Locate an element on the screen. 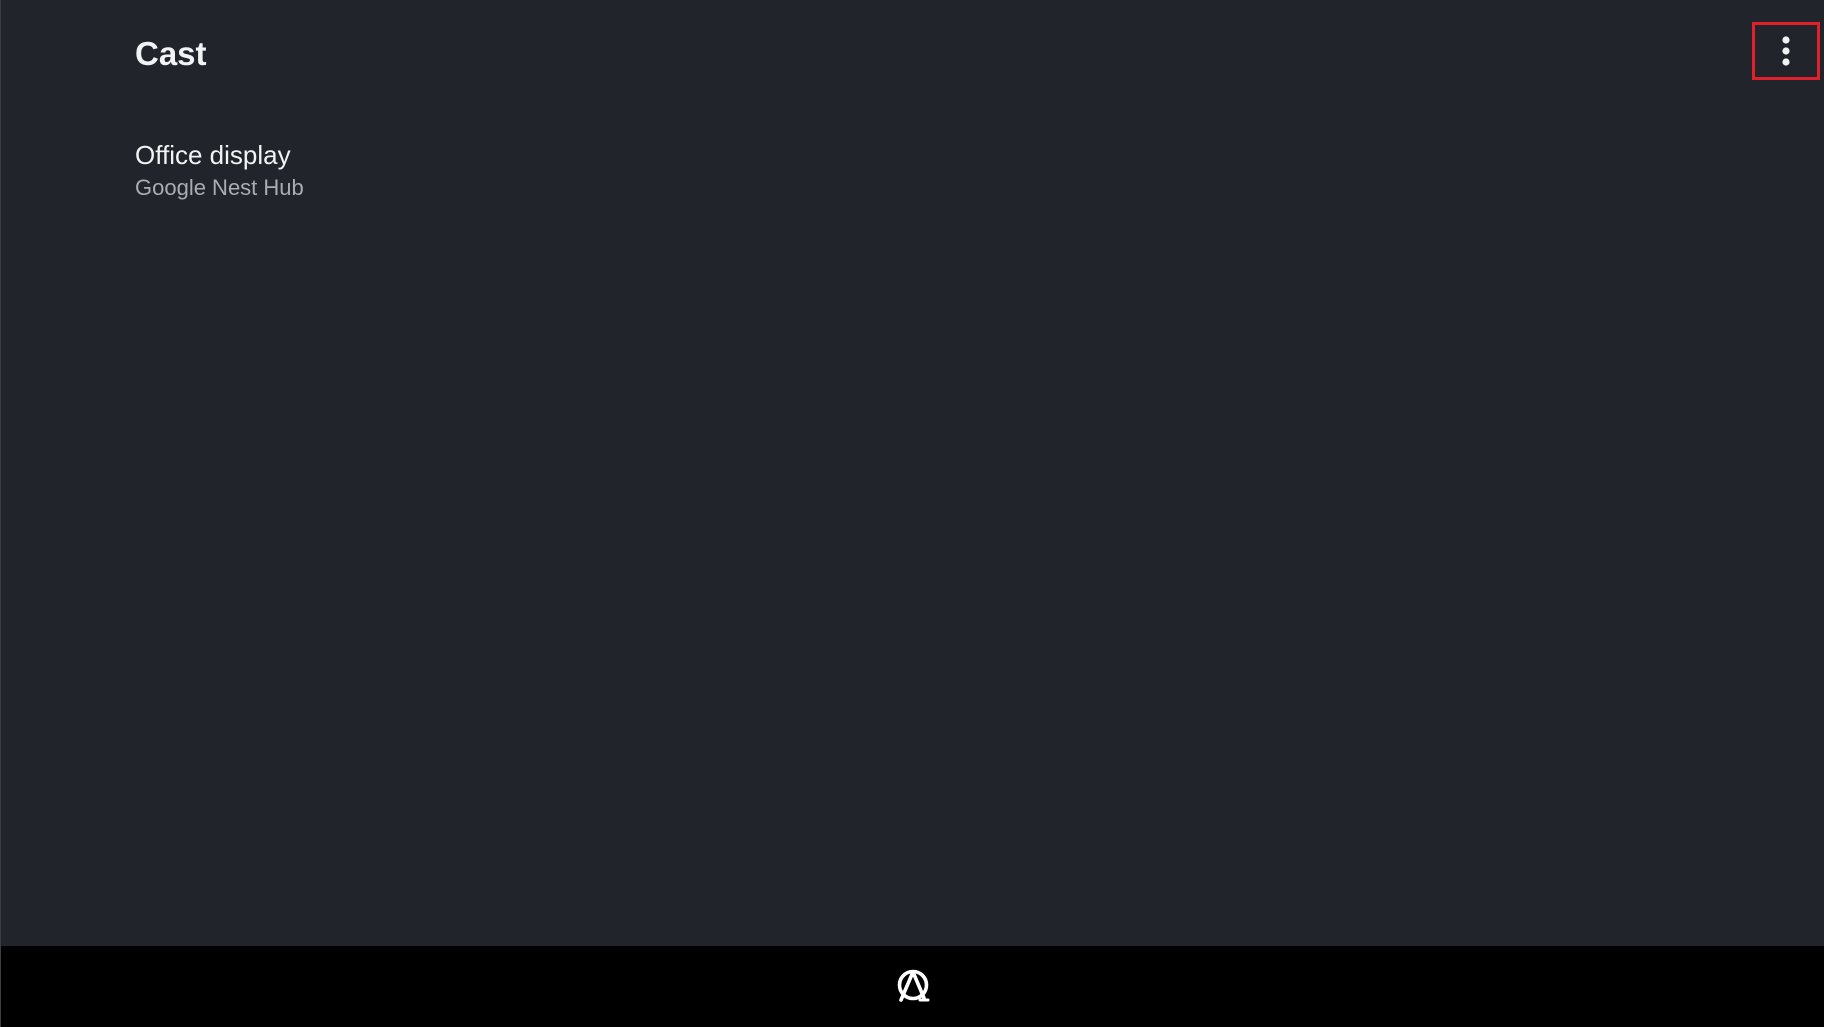 The height and width of the screenshot is (1027, 1824). home-button is located at coordinates (913, 987).